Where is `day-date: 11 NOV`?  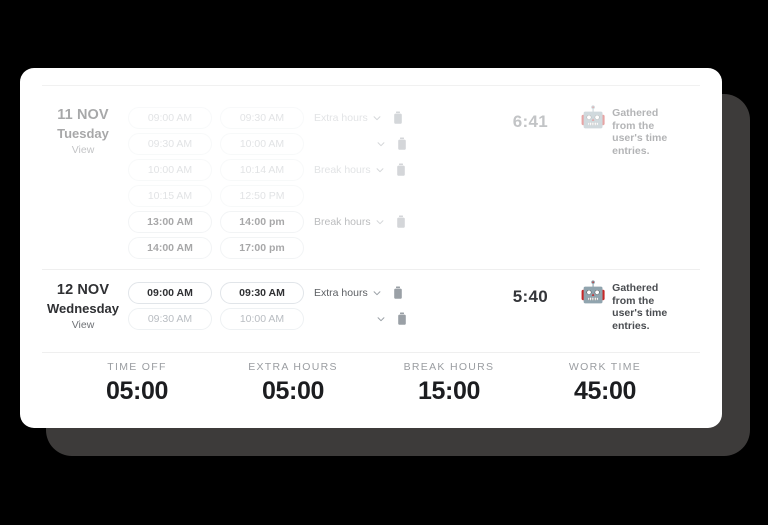 day-date: 11 NOV is located at coordinates (83, 115).